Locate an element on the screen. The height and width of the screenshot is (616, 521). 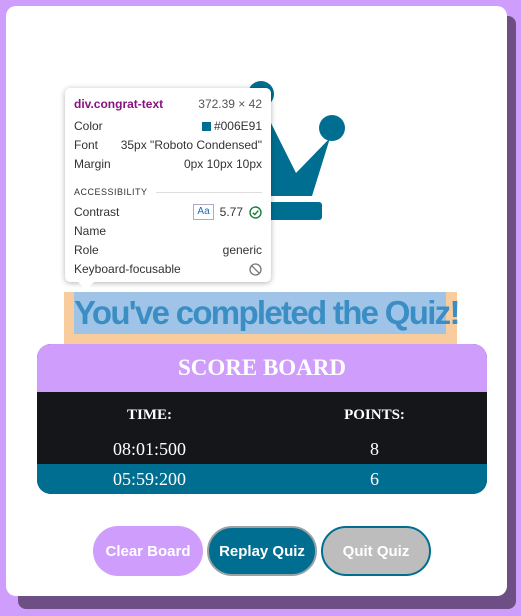
tooltip-focusable-row: Keyboard-focusable is located at coordinates (168, 269).